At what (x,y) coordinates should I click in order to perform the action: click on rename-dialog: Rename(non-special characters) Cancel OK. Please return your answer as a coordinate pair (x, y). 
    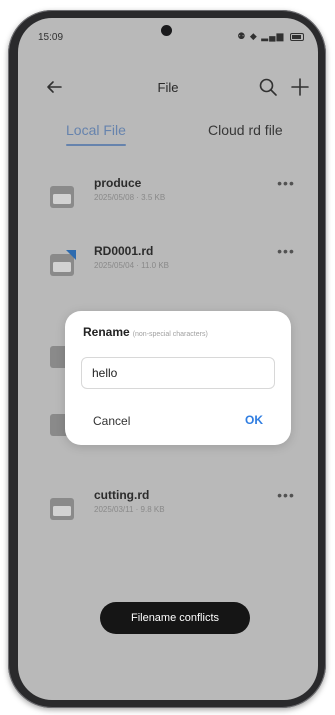
    Looking at the image, I should click on (178, 378).